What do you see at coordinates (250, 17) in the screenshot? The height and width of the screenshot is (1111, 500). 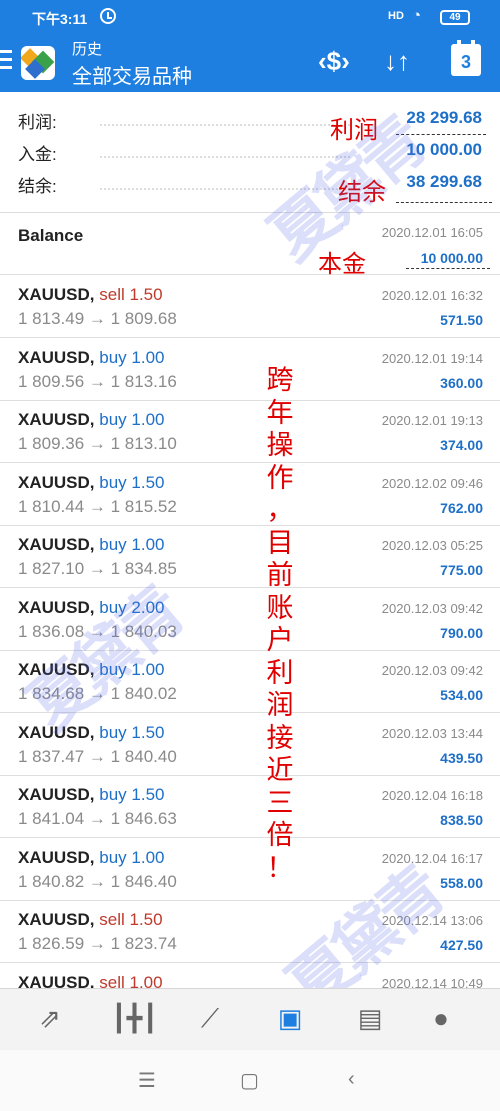 I see `status-bar: 下午3:11 HD ◔ 49` at bounding box center [250, 17].